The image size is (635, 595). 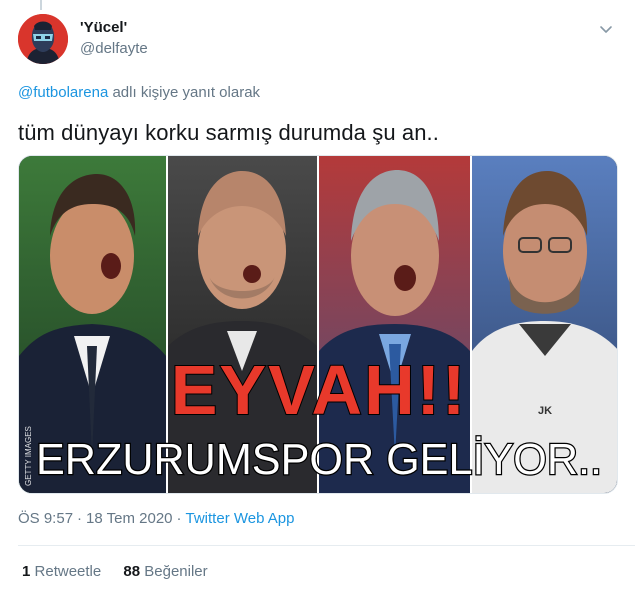 What do you see at coordinates (26, 571) in the screenshot?
I see `retweets-count: 1` at bounding box center [26, 571].